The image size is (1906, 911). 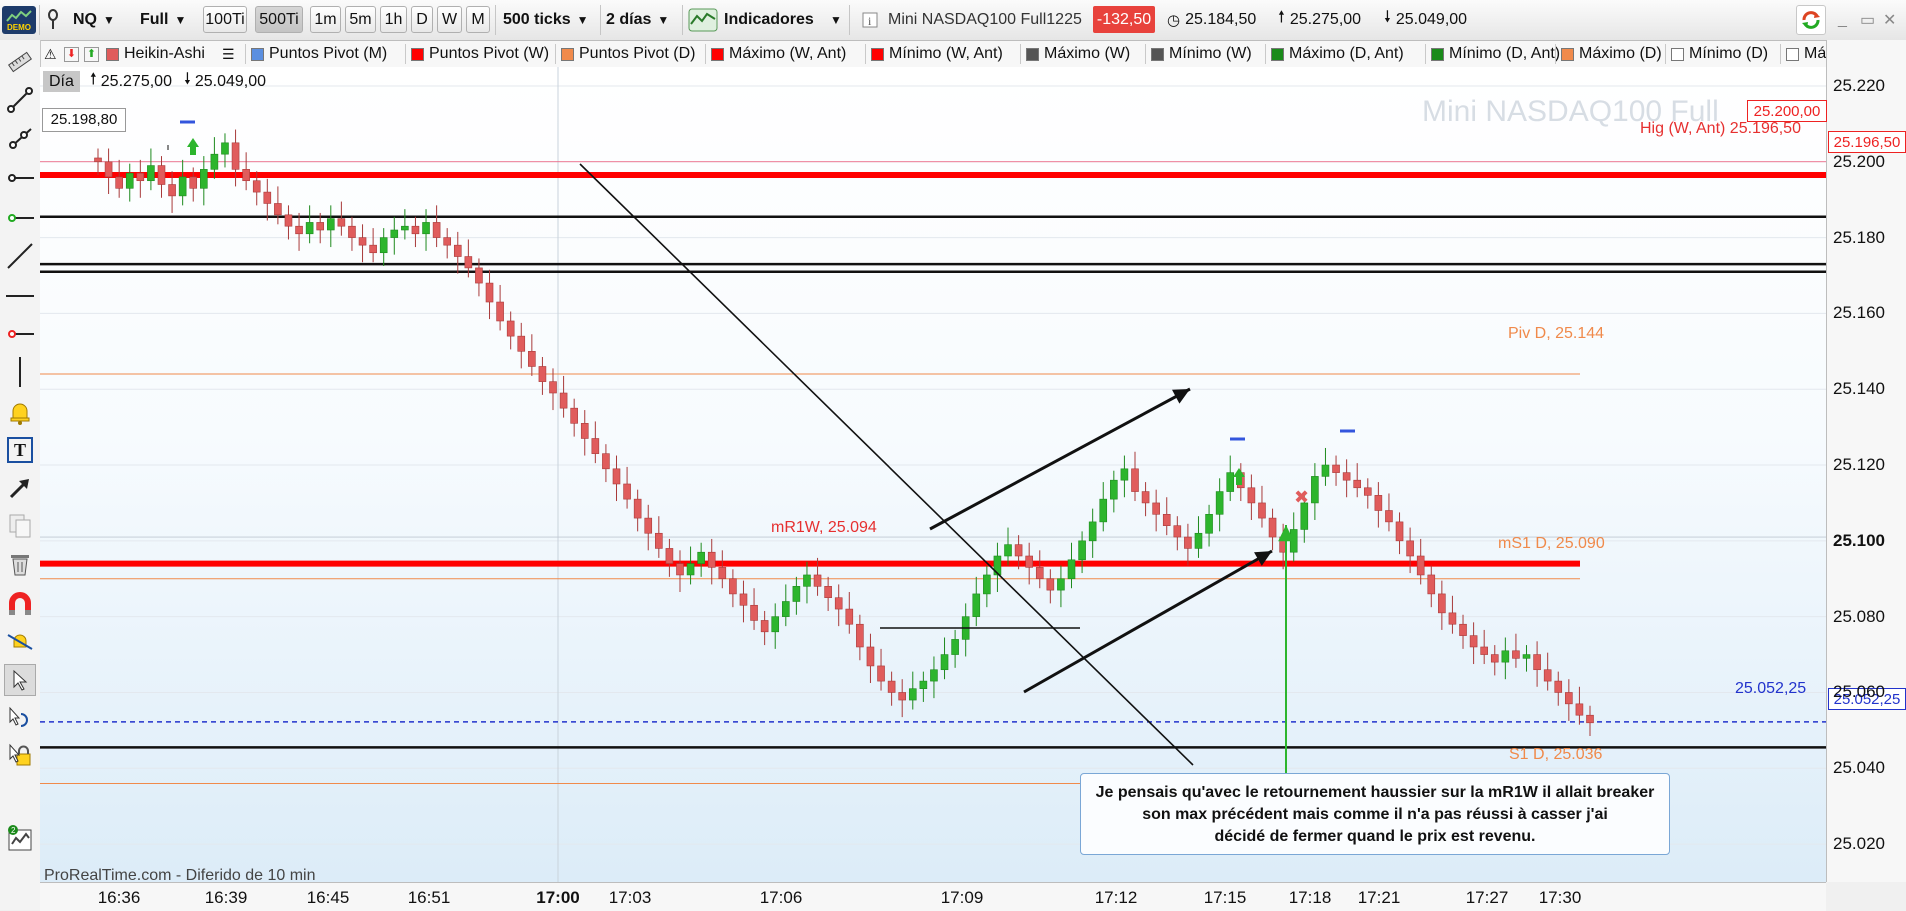 I want to click on cursor-icon, so click(x=20, y=680).